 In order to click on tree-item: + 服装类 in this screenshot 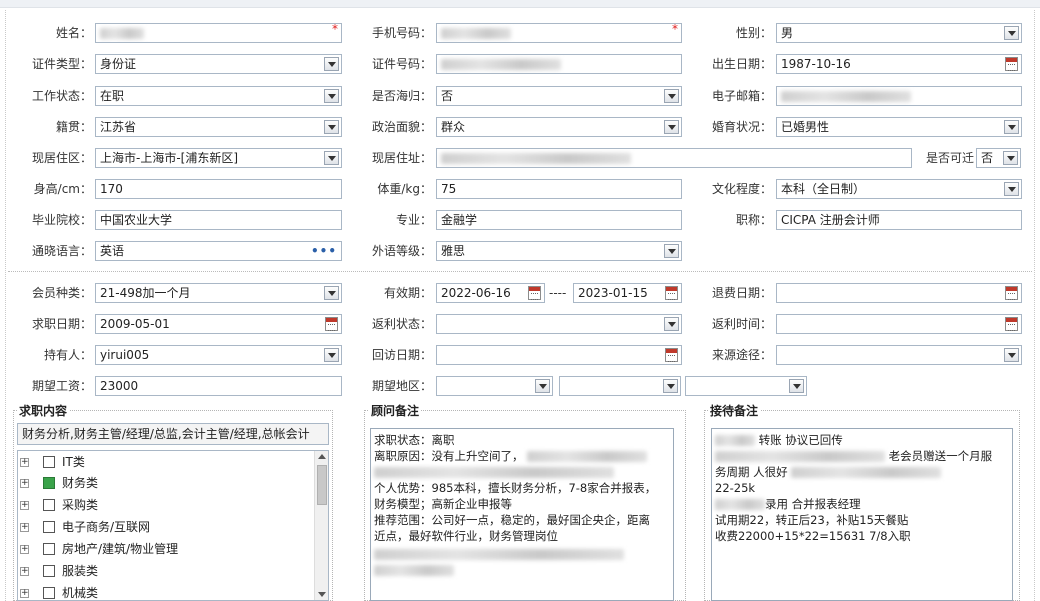, I will do `click(163, 571)`.